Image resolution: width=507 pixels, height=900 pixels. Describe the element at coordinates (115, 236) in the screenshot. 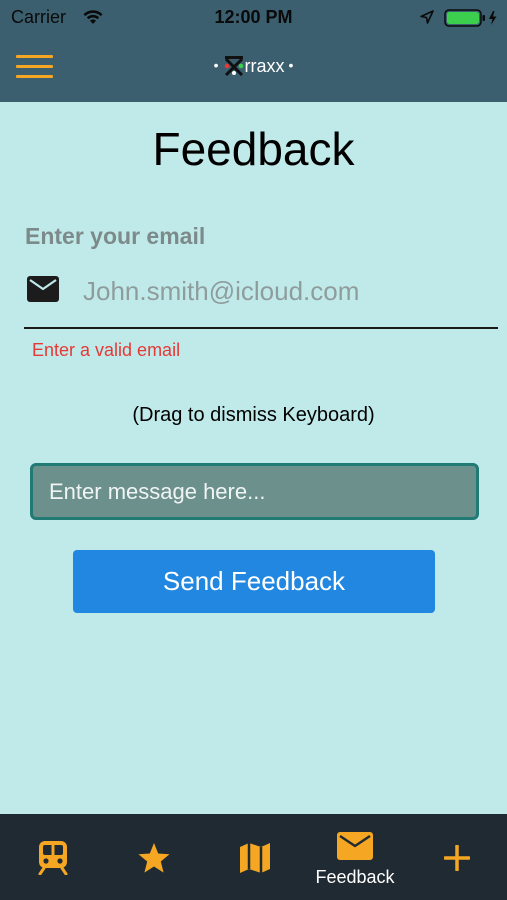

I see `email-label: Enter your email` at that location.